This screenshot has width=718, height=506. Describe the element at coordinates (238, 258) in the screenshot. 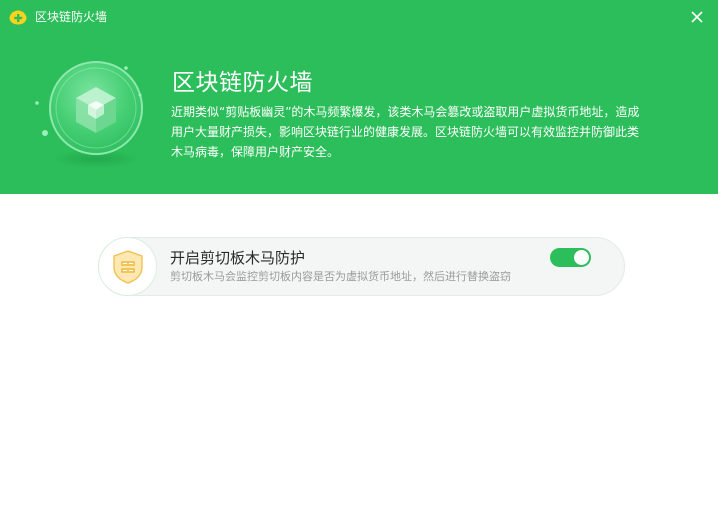

I see `protection-title: 开启剪切板木马防护` at that location.